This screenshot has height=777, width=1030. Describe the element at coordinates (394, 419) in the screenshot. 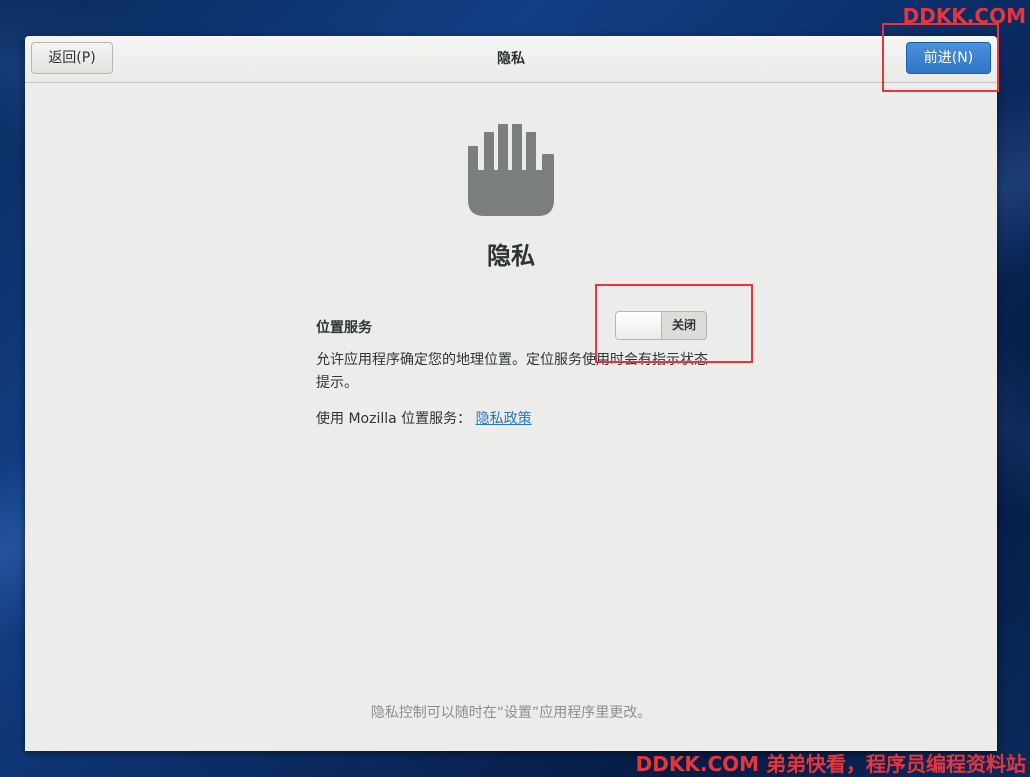

I see `mozilla-prefix-text: 使用 Mozilla 位置服务：` at that location.